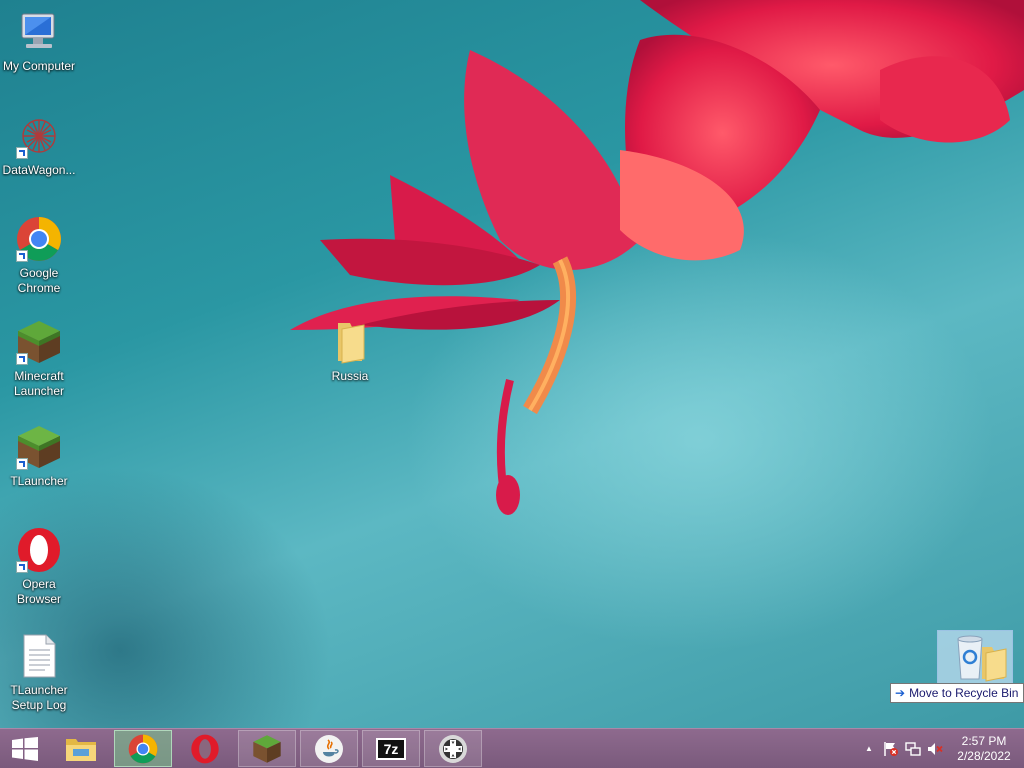  I want to click on file-explorer-icon, so click(81, 749).